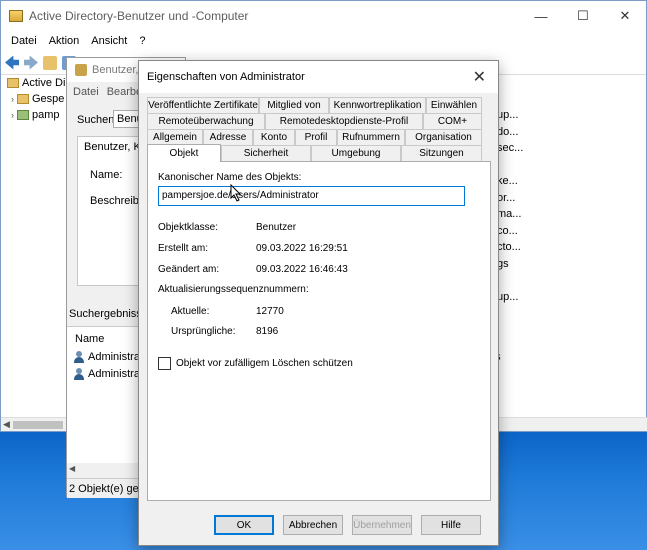  I want to click on back-icon, so click(12, 62).